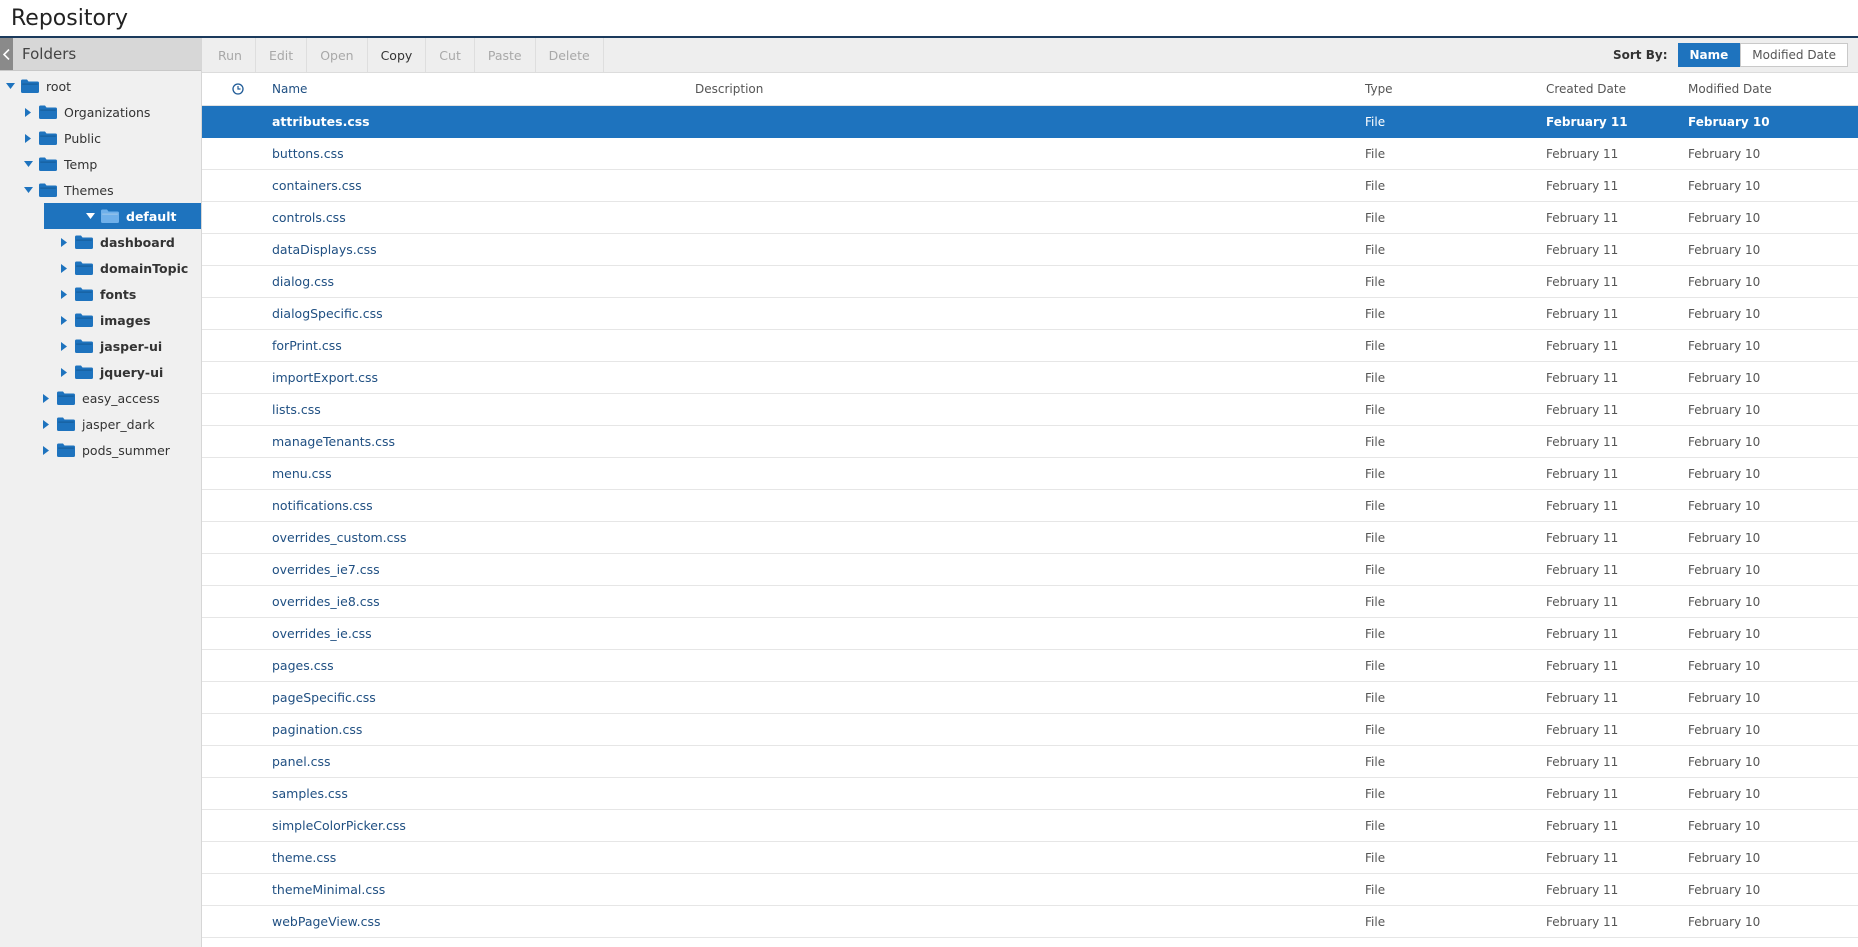 Image resolution: width=1858 pixels, height=947 pixels. I want to click on table-row: dialog.css File February 11 February 10, so click(1030, 282).